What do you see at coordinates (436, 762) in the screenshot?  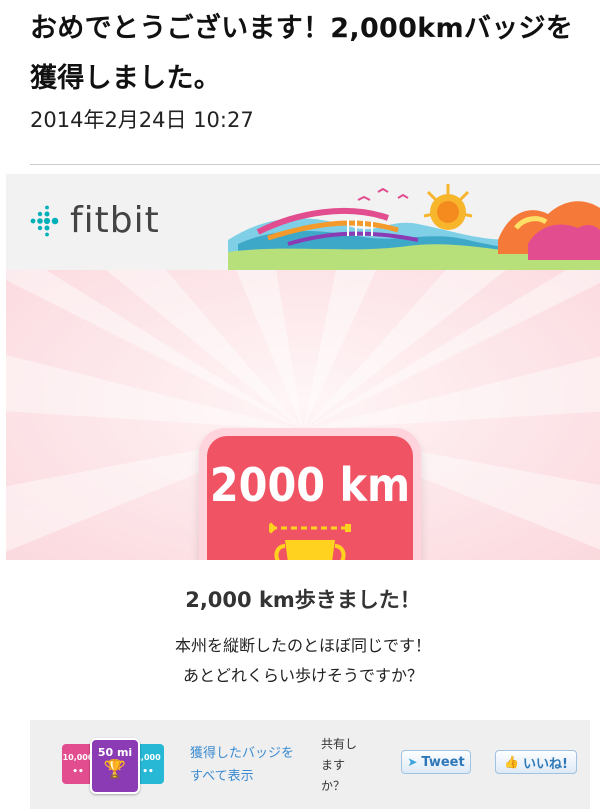 I see `tweet-button: ➤ Tweet` at bounding box center [436, 762].